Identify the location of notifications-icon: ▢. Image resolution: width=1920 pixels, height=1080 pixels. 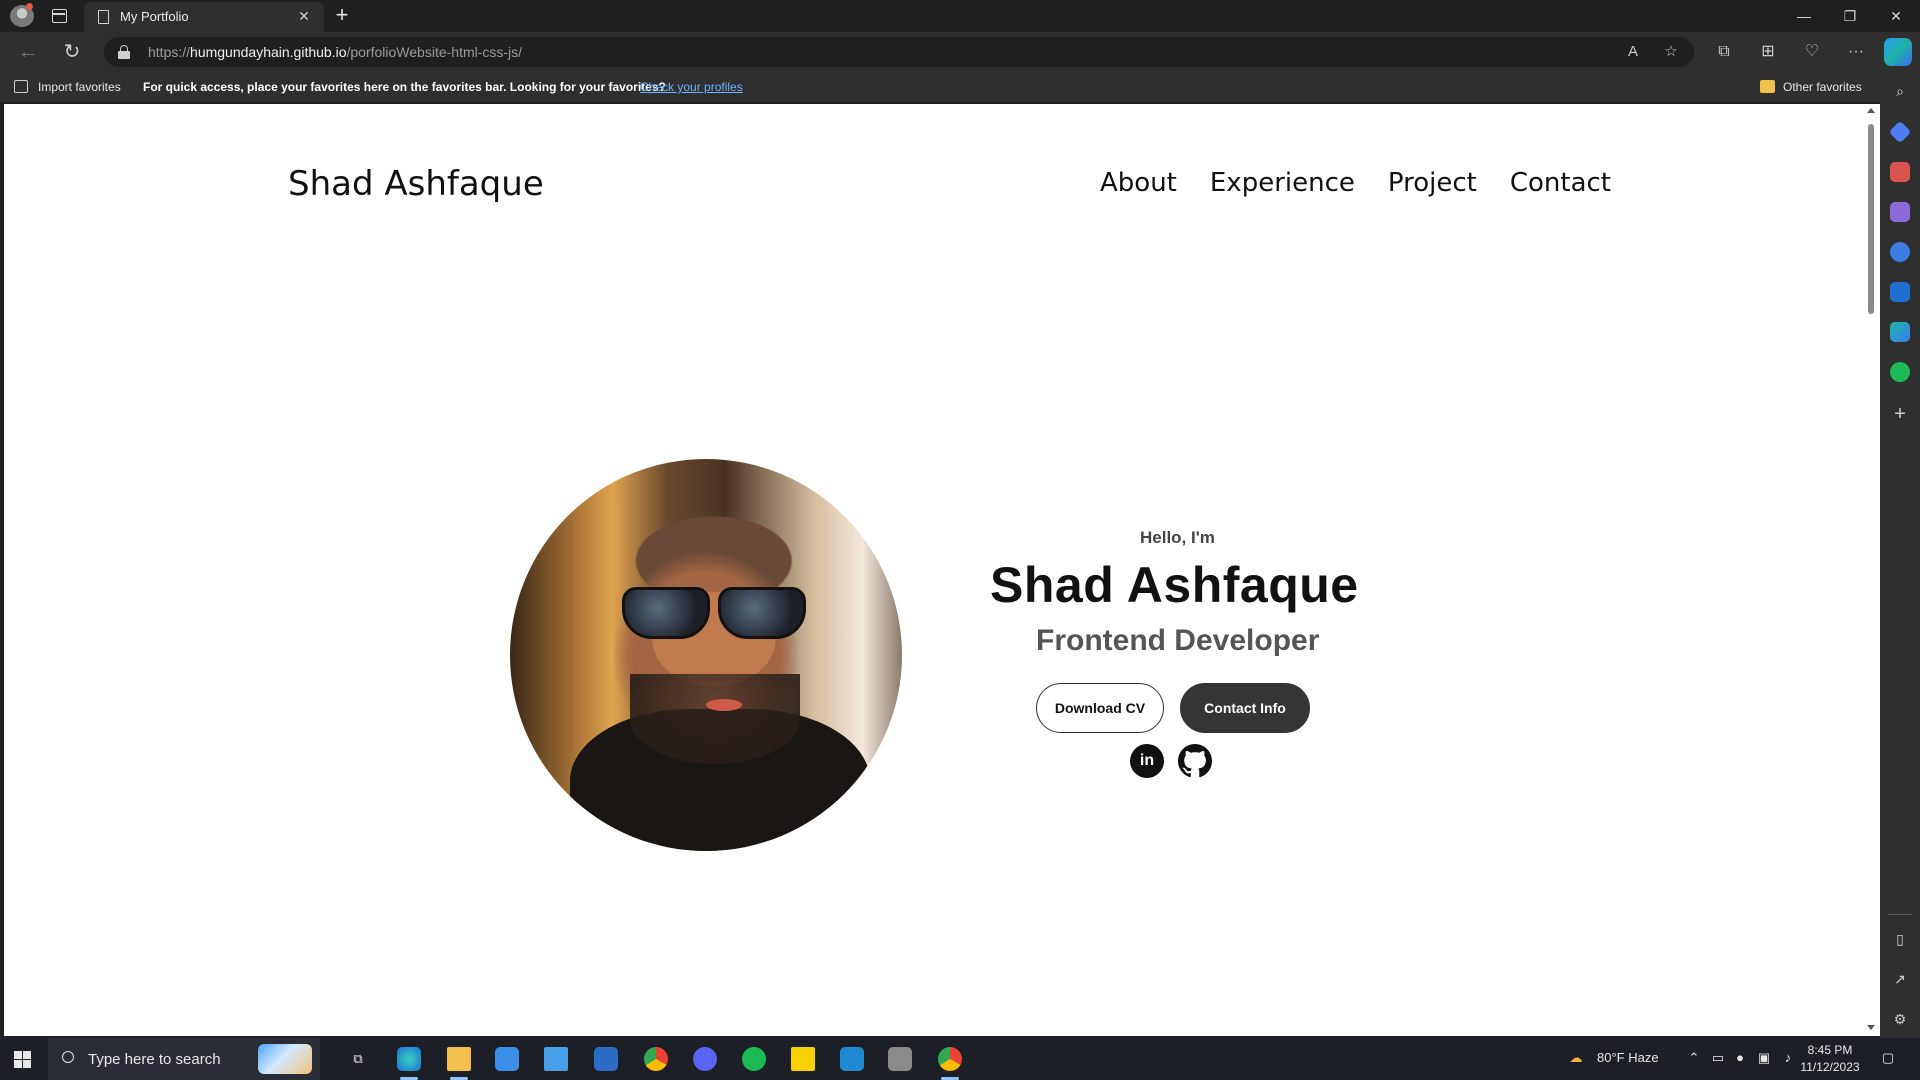
(1888, 1058).